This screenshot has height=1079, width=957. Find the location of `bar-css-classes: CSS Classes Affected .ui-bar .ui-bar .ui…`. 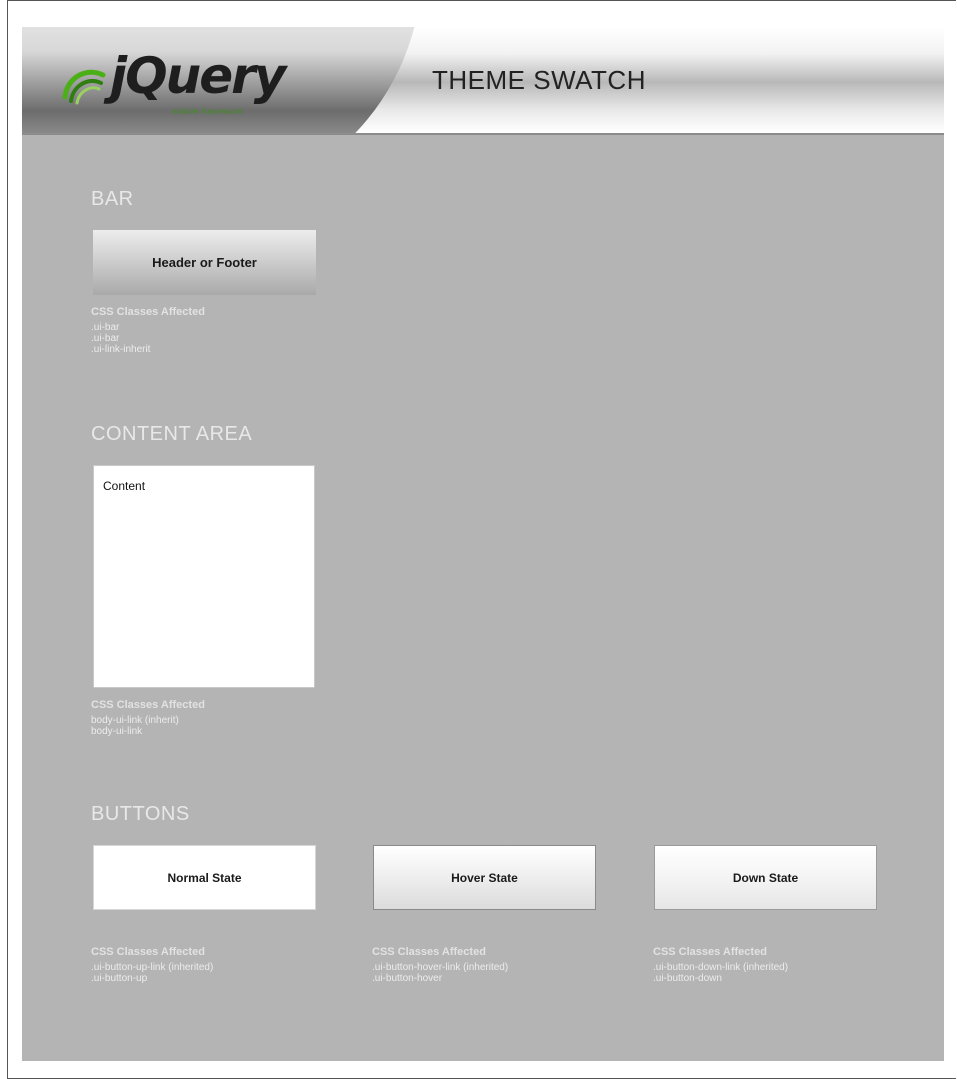

bar-css-classes: CSS Classes Affected .ui-bar .ui-bar .ui… is located at coordinates (148, 330).